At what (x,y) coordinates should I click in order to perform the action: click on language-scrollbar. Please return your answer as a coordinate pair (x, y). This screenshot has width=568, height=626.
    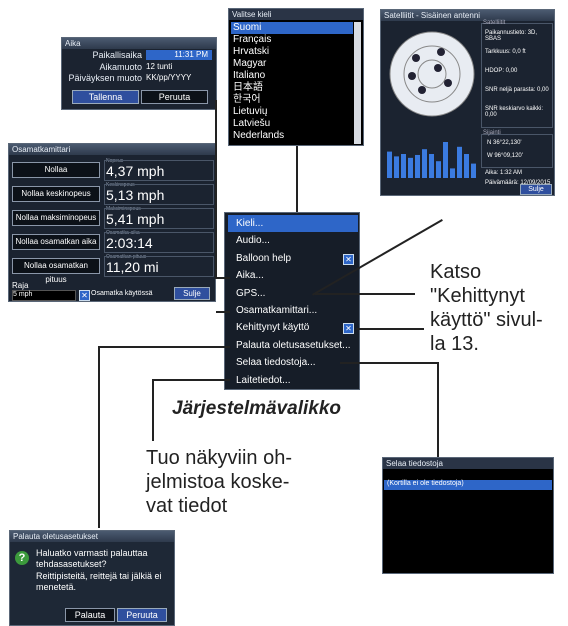
    Looking at the image, I should click on (357, 83).